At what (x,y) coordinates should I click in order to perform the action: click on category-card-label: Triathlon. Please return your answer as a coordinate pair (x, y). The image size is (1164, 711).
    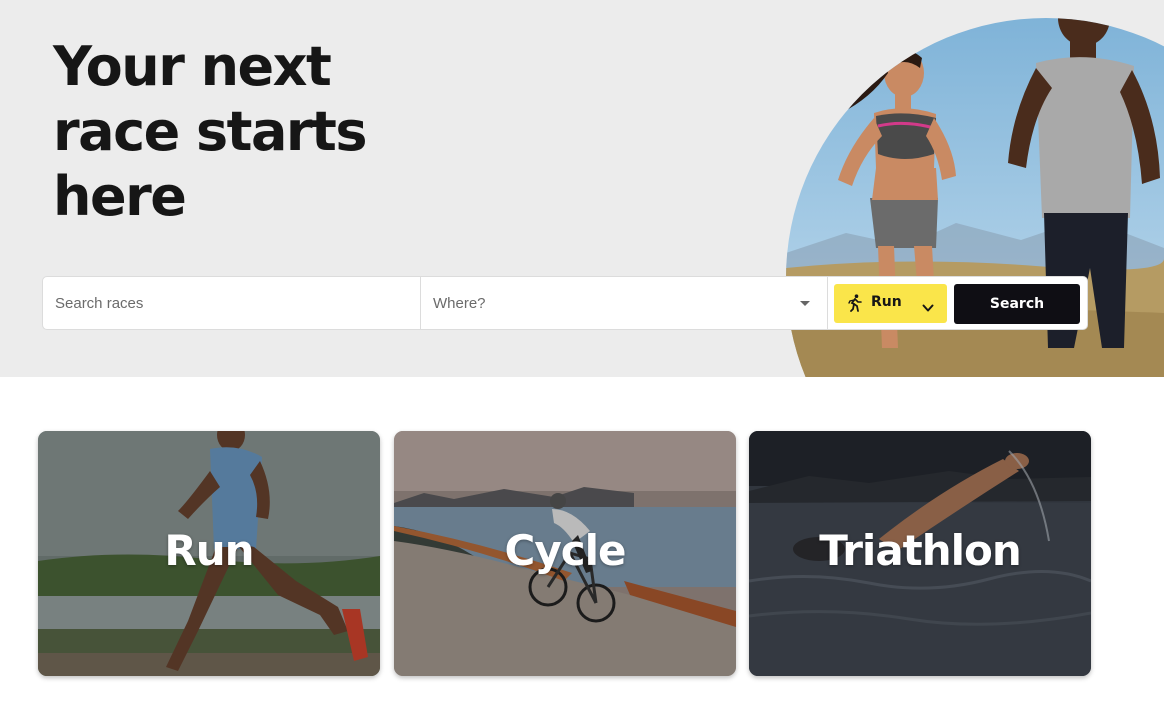
    Looking at the image, I should click on (920, 550).